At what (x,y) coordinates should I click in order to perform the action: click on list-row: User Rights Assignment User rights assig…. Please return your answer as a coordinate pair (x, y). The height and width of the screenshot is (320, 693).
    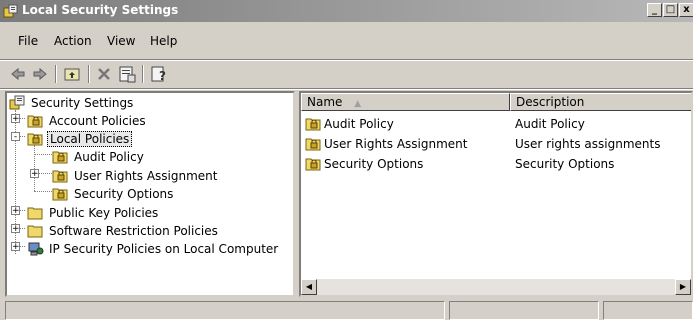
    Looking at the image, I should click on (497, 144).